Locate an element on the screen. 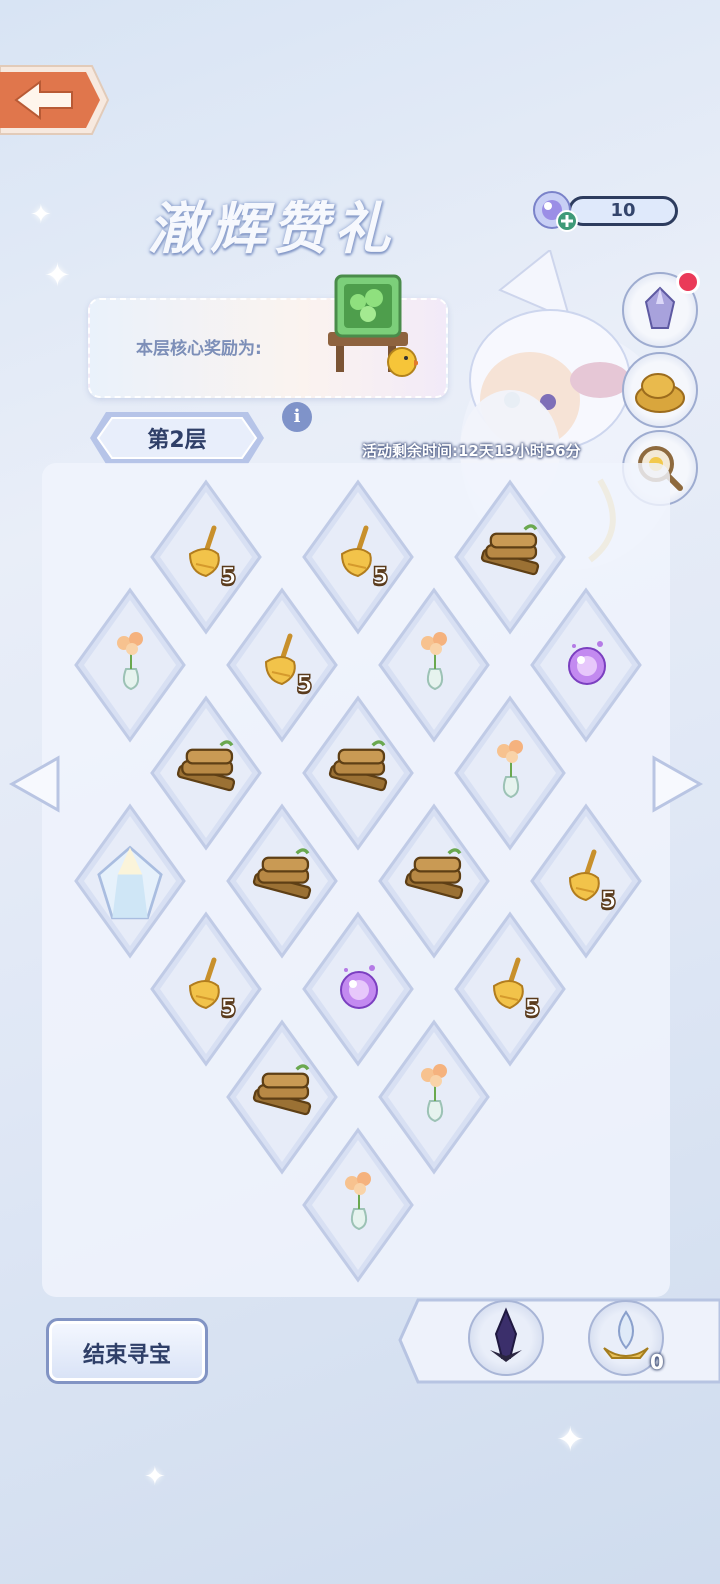  add-gem-button is located at coordinates (567, 221).